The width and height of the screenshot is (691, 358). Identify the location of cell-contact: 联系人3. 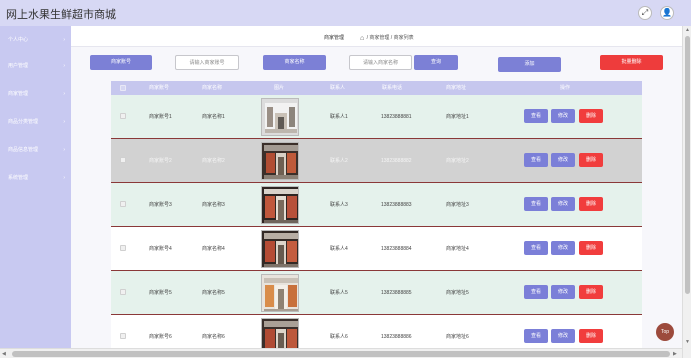
(339, 205).